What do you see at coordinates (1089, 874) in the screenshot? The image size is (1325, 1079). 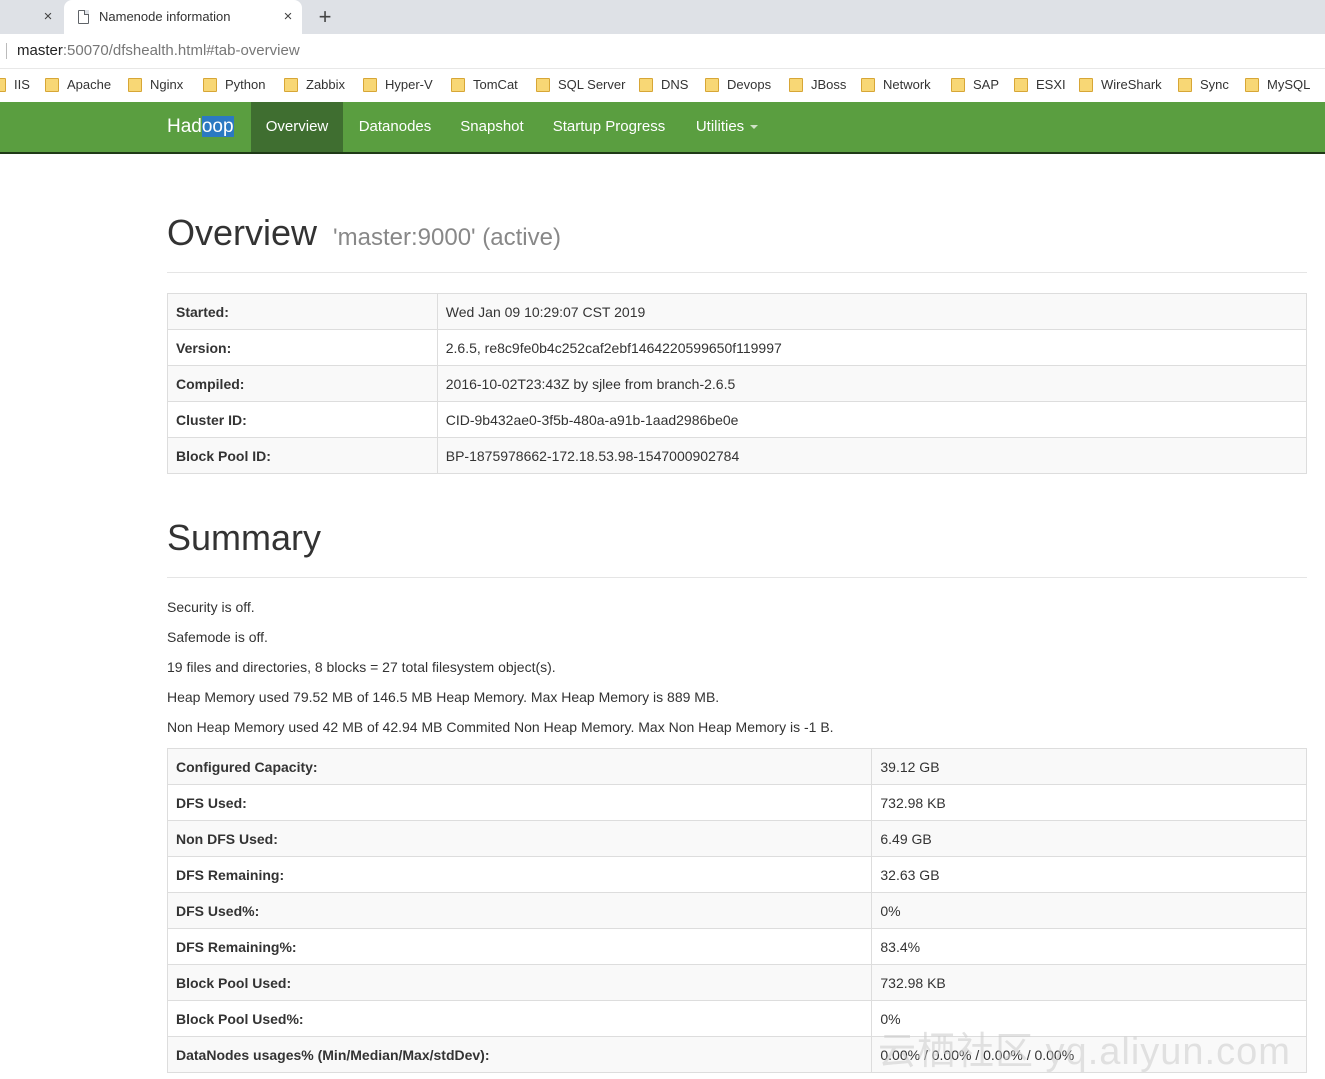 I see `table-value: 32.63 GB` at bounding box center [1089, 874].